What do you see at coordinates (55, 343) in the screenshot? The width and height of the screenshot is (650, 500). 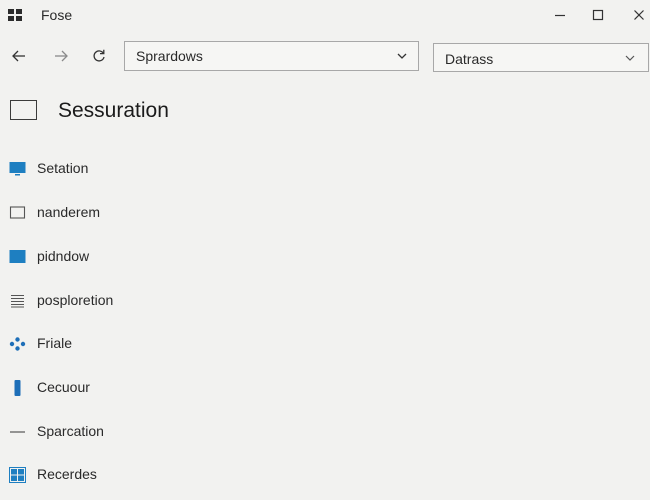 I see `list-item-label: Friale` at bounding box center [55, 343].